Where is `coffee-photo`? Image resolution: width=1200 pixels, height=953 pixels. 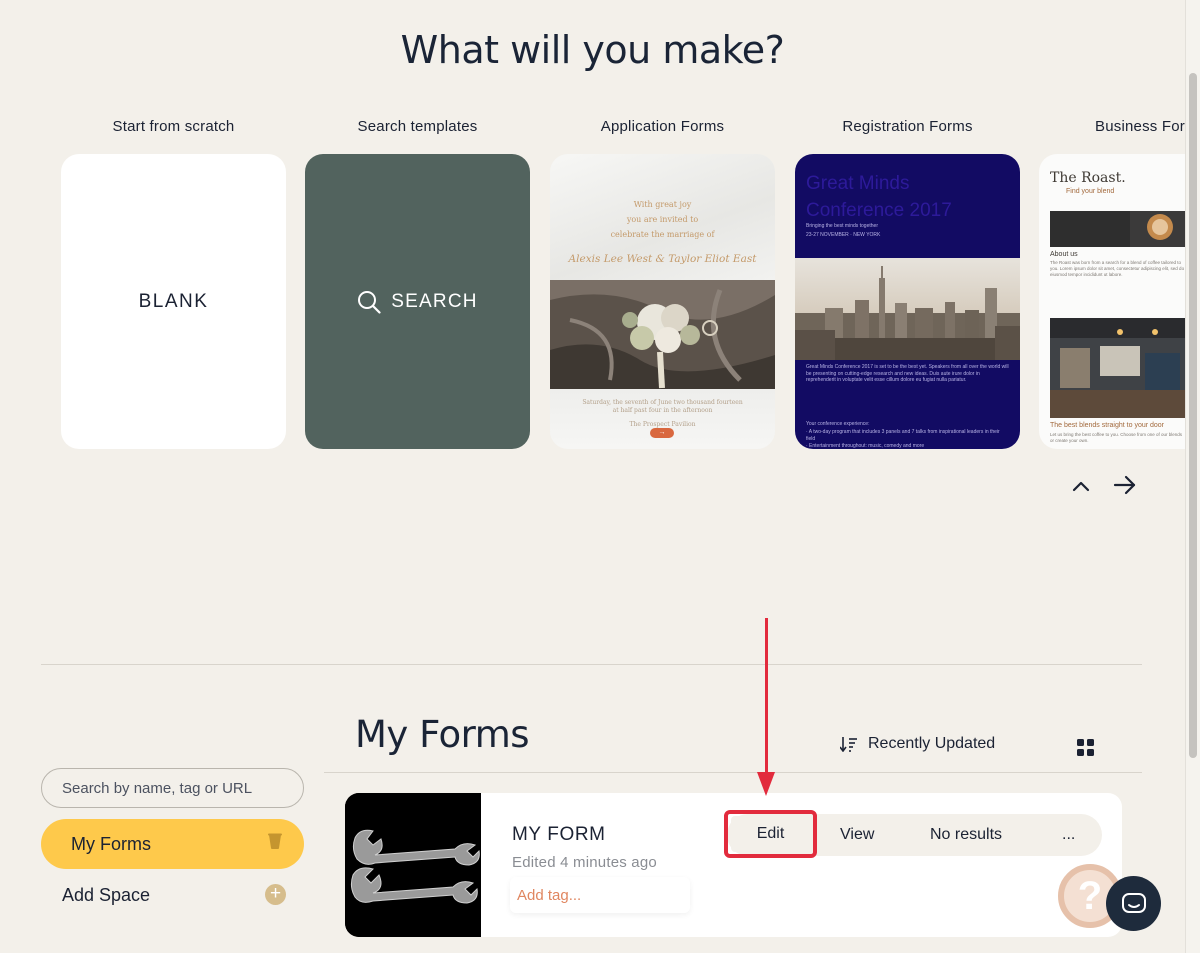 coffee-photo is located at coordinates (1117, 229).